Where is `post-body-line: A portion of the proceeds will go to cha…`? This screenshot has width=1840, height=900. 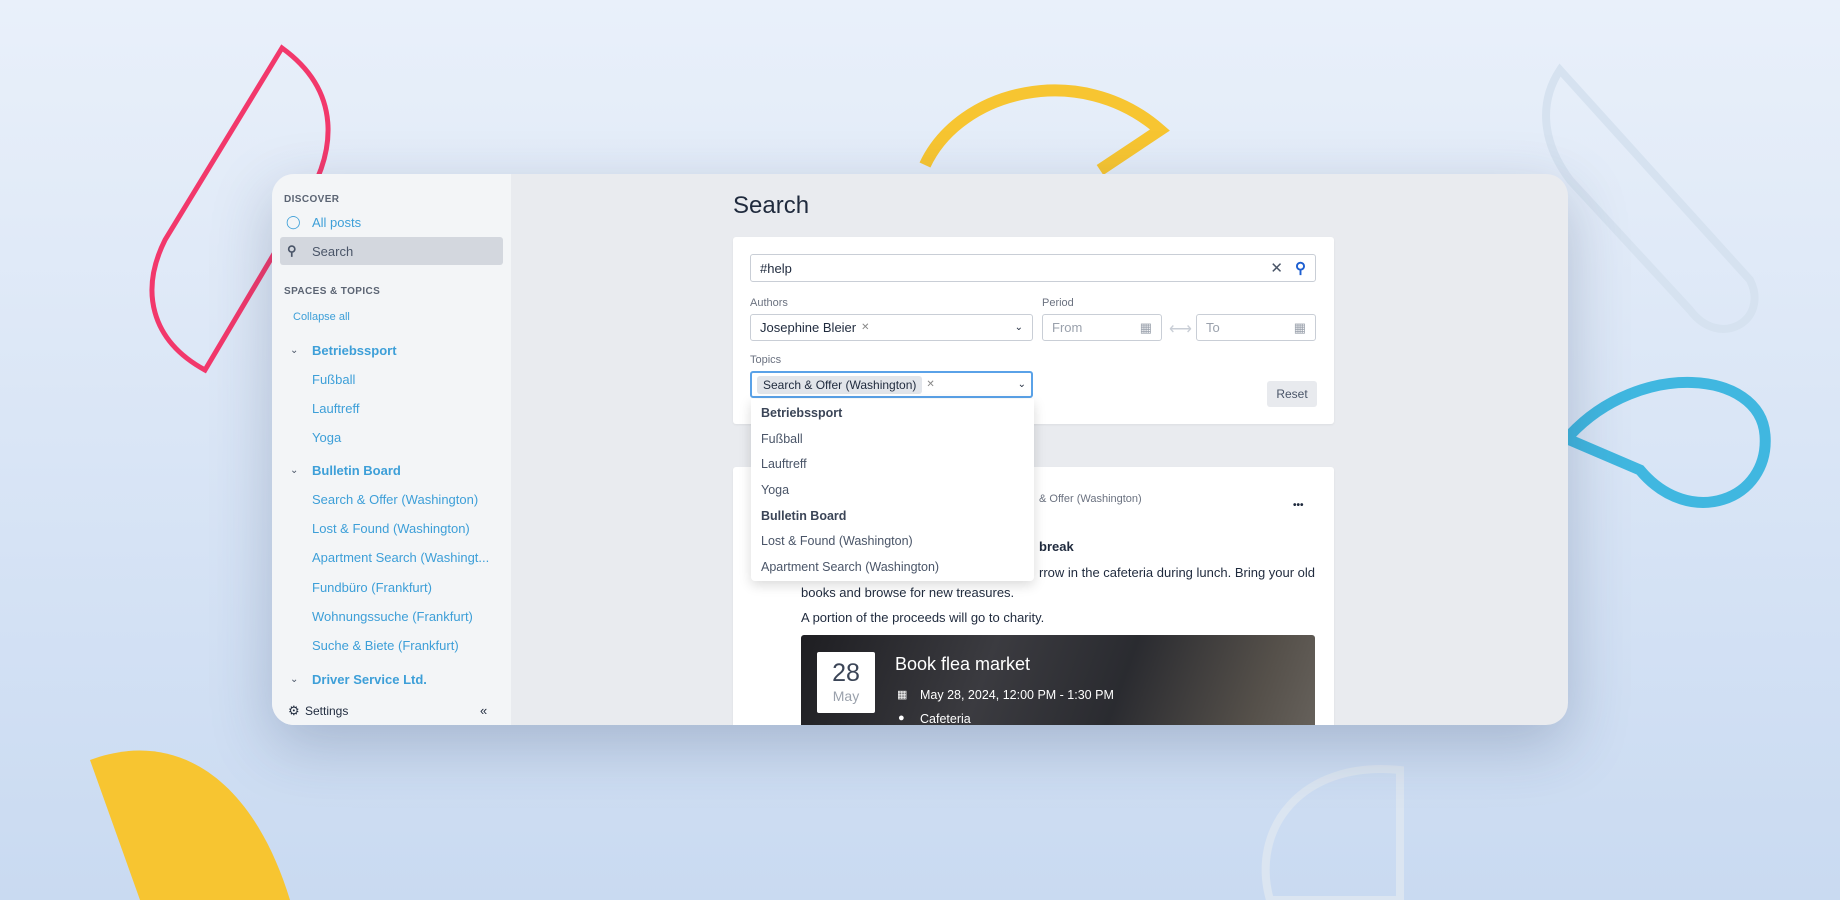
post-body-line: A portion of the proceeds will go to cha… is located at coordinates (923, 617).